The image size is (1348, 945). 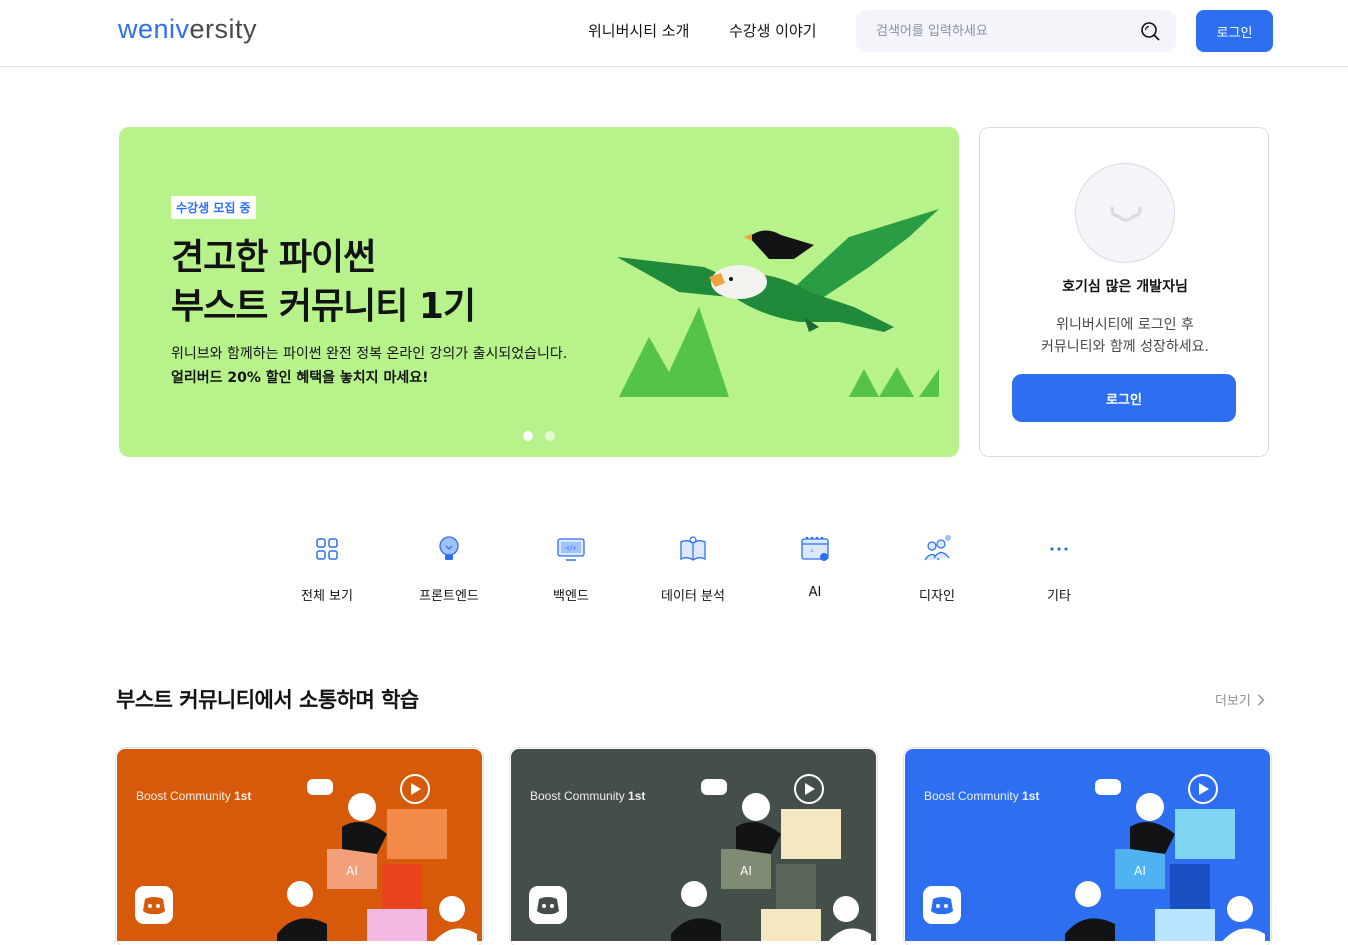 I want to click on search-input, so click(x=996, y=31).